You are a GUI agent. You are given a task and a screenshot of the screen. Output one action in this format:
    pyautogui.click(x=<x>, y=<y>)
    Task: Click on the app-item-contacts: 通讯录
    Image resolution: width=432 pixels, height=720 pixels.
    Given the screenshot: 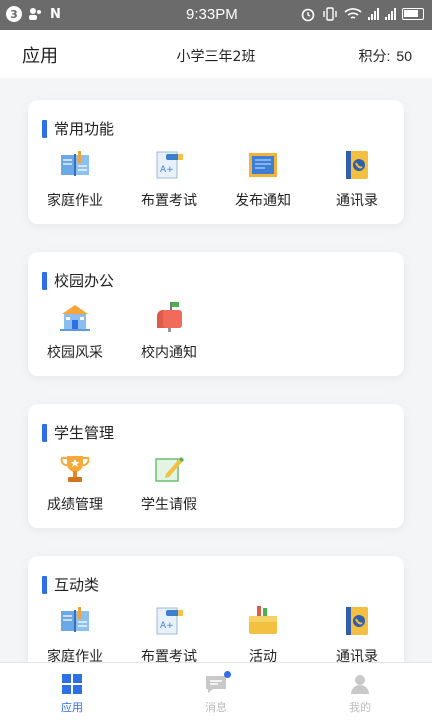 What is the action you would take?
    pyautogui.click(x=357, y=179)
    